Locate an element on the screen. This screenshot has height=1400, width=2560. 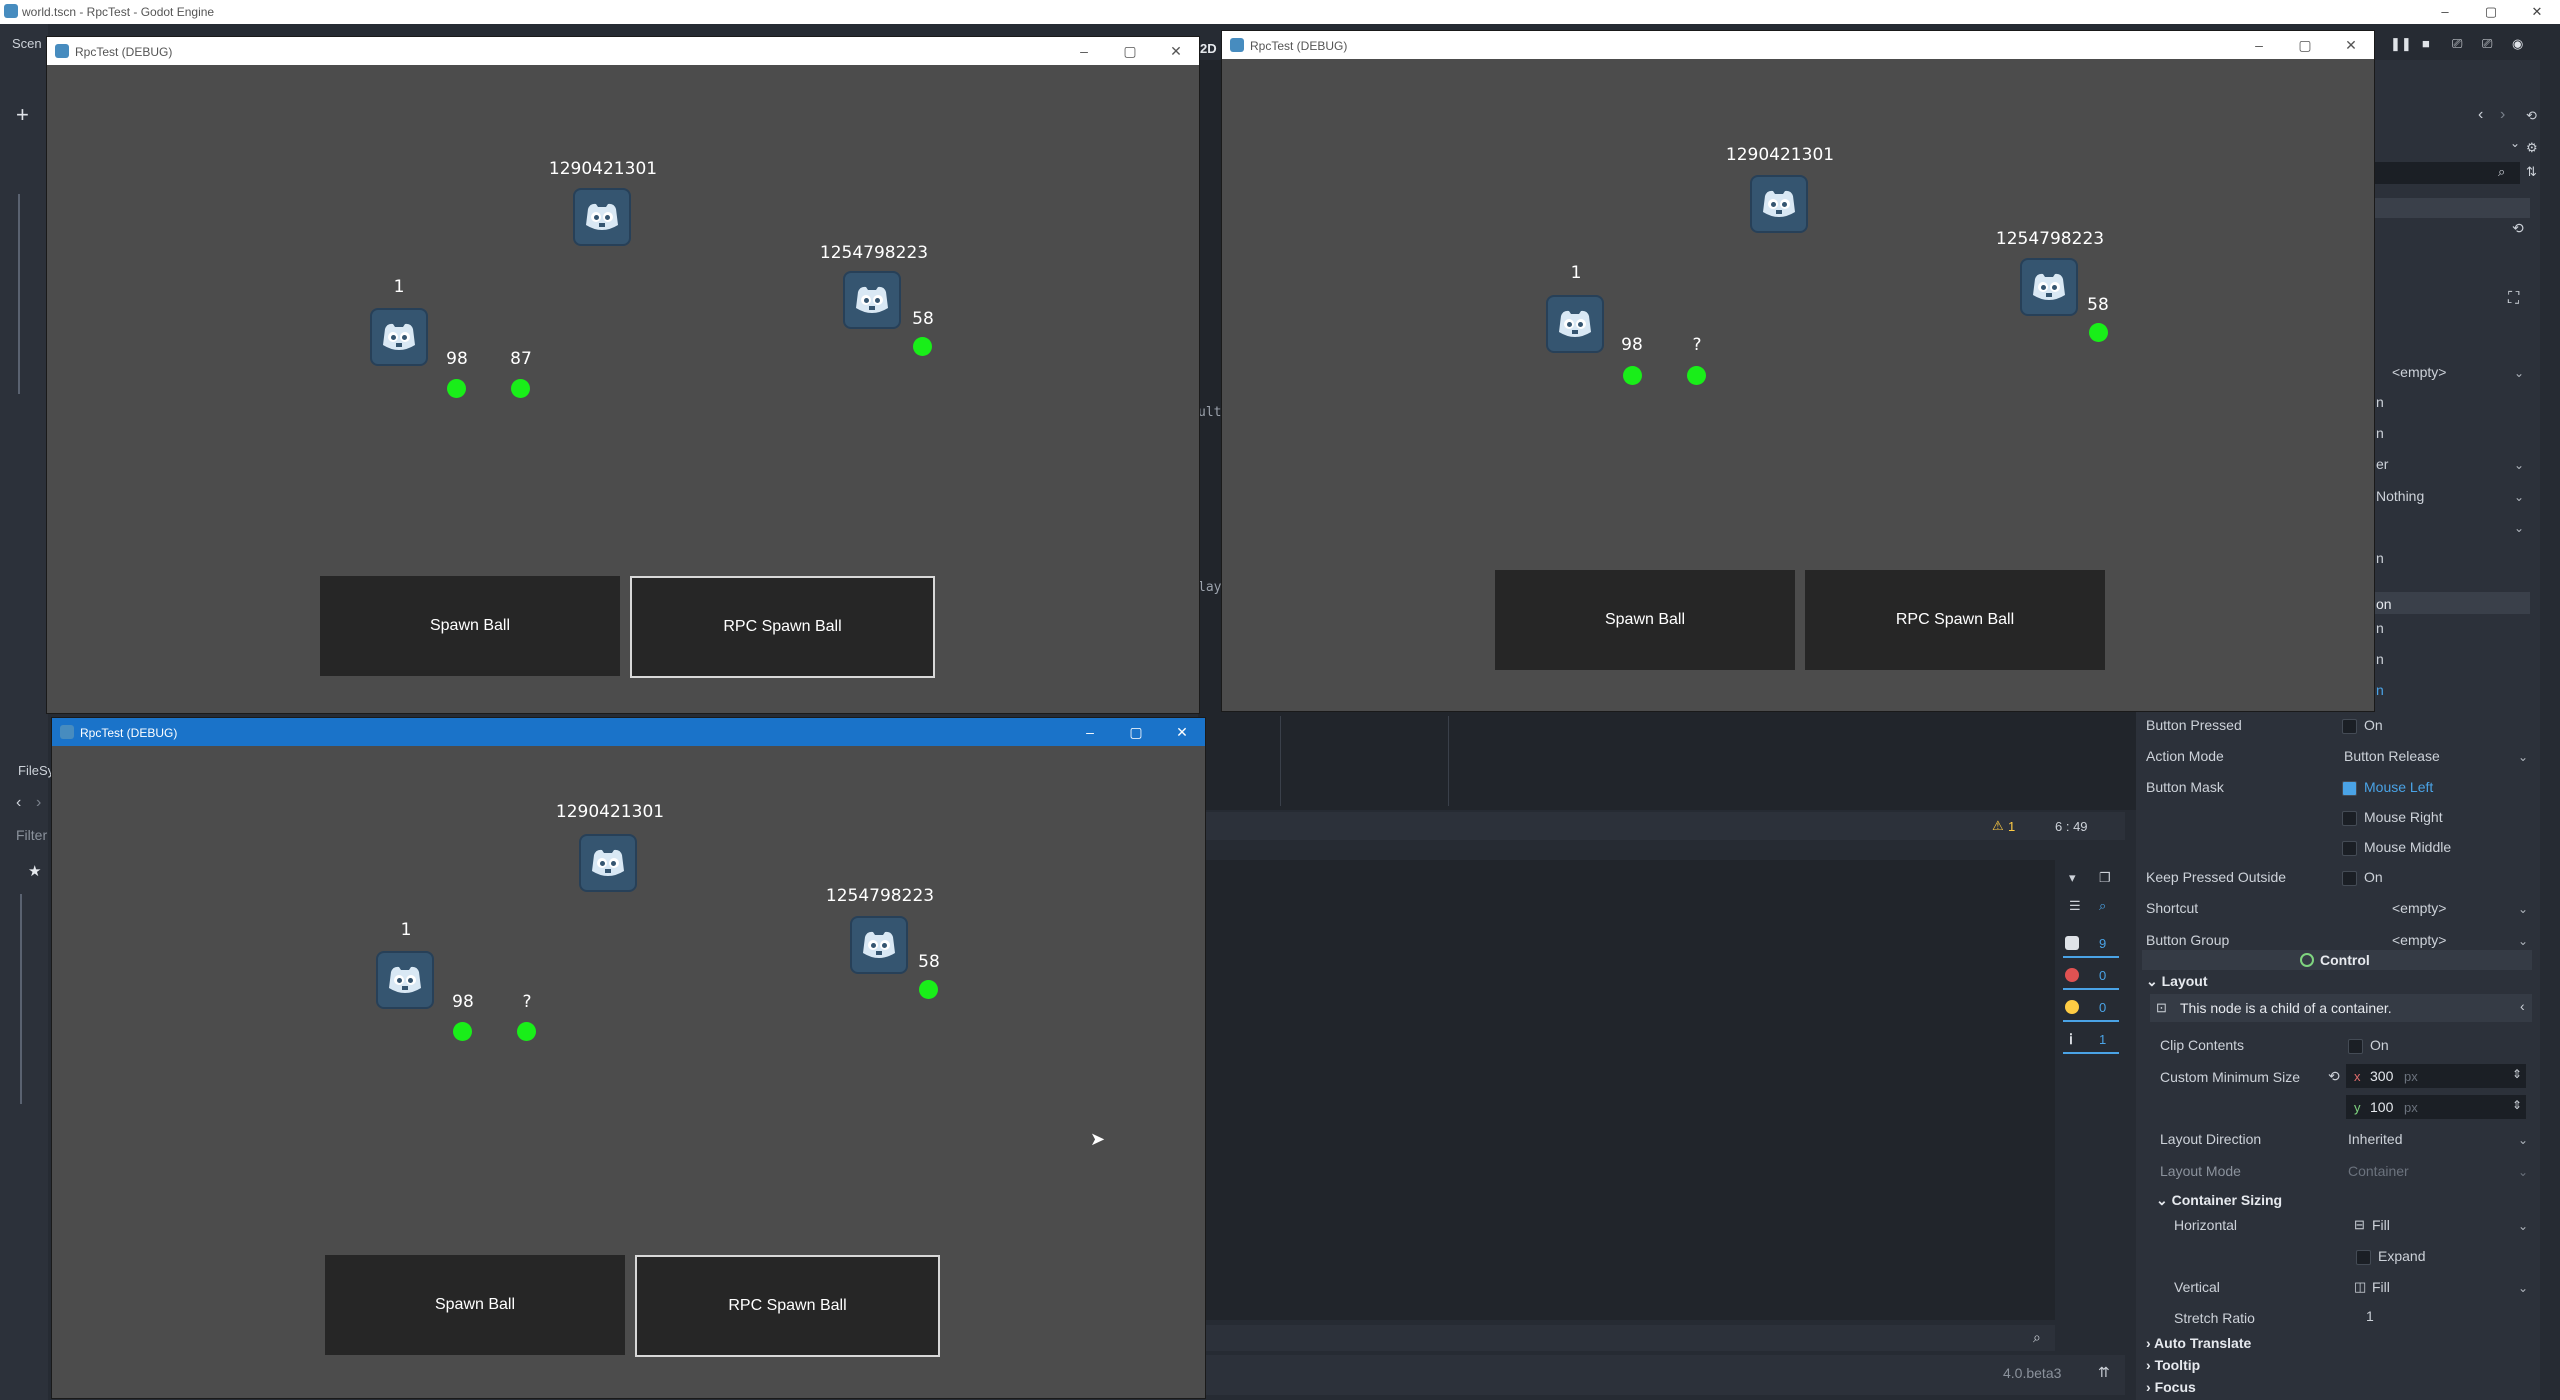
keep-pressed-checkbox is located at coordinates (2349, 878).